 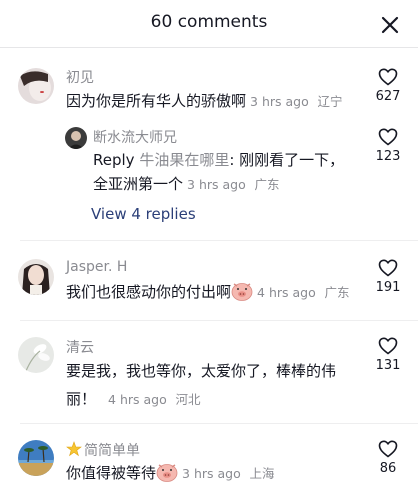 I want to click on like-count: 123, so click(x=388, y=156).